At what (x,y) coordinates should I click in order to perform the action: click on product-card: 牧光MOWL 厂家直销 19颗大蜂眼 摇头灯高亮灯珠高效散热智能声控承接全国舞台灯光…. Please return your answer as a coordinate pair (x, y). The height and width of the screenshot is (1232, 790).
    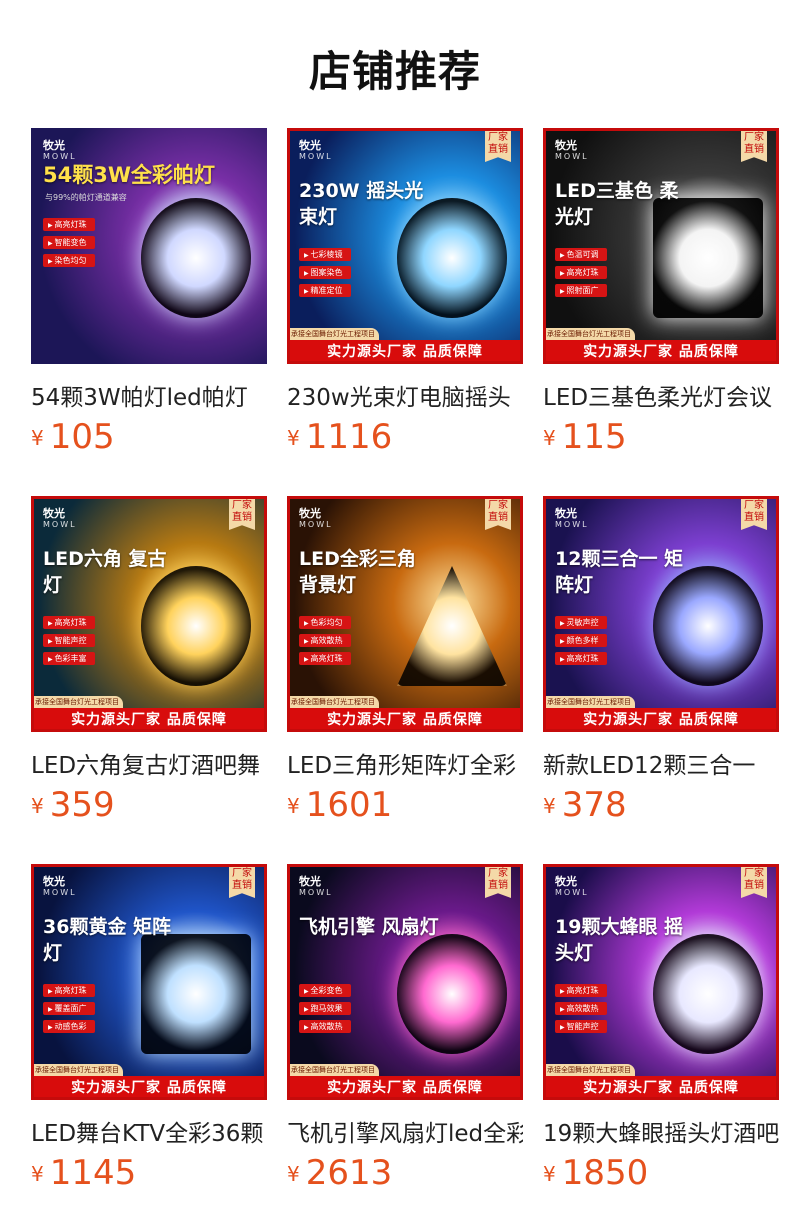
    Looking at the image, I should click on (661, 1034).